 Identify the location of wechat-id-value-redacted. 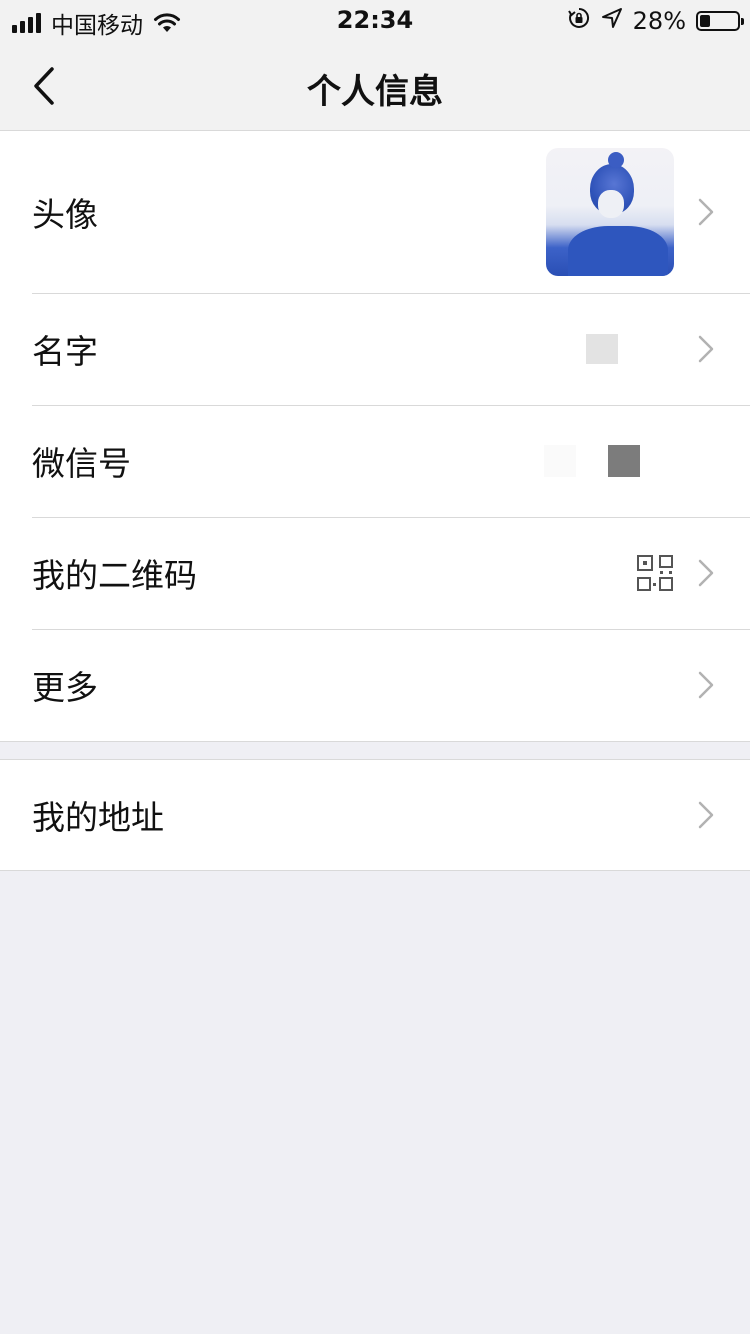
(592, 461).